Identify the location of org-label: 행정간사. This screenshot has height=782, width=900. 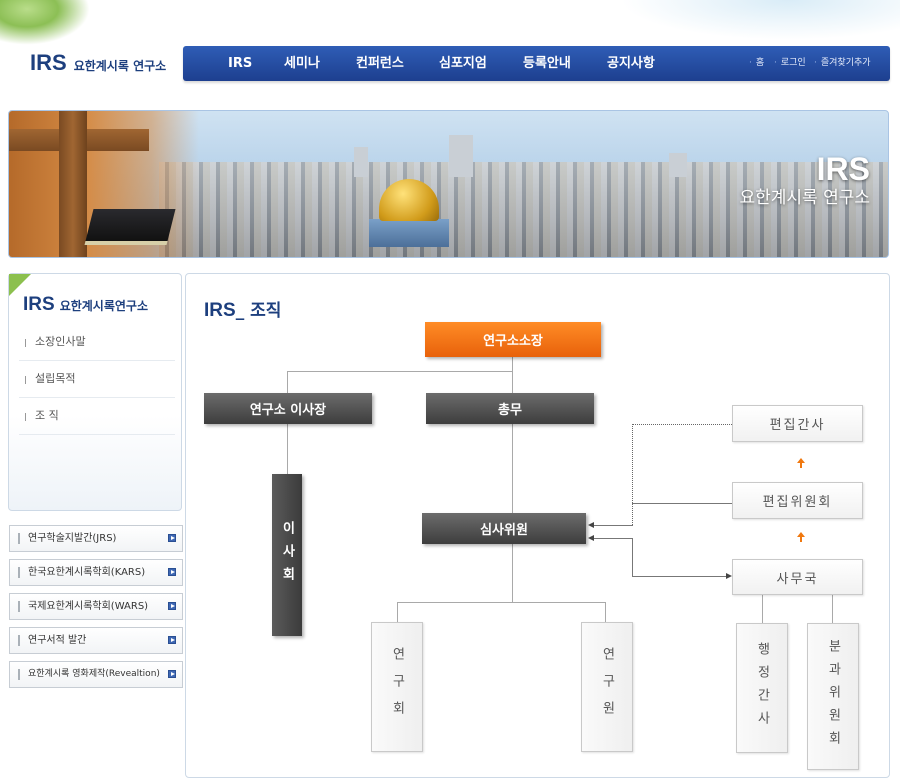
(762, 688).